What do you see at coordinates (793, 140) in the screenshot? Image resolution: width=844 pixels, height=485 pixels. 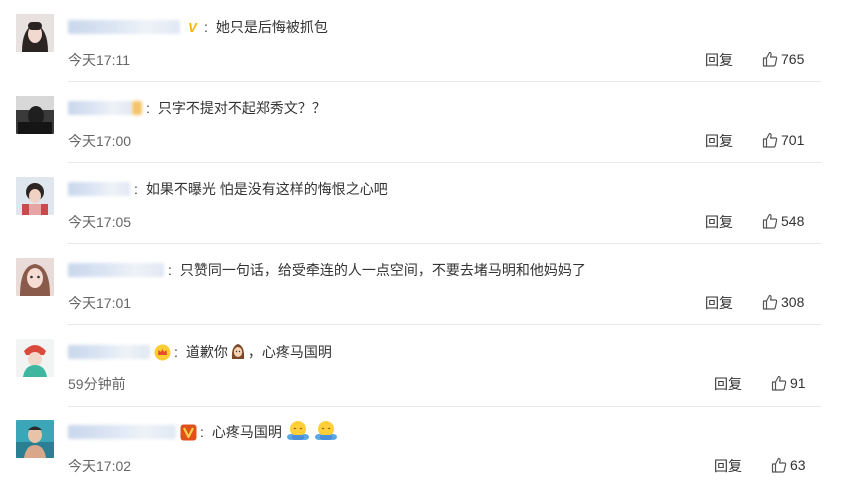 I see `like-count: 701` at bounding box center [793, 140].